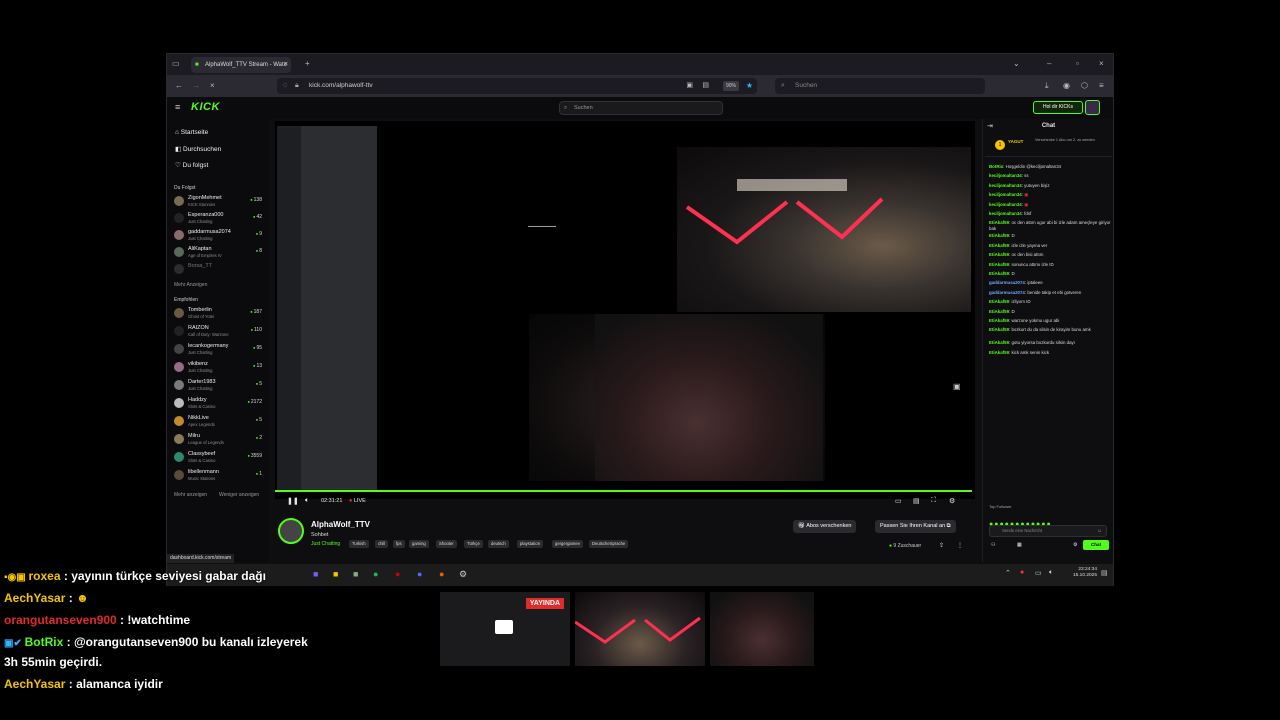 This screenshot has width=1280, height=720. Describe the element at coordinates (1075, 545) in the screenshot. I see `chat-settings-icon: ⚙` at that location.